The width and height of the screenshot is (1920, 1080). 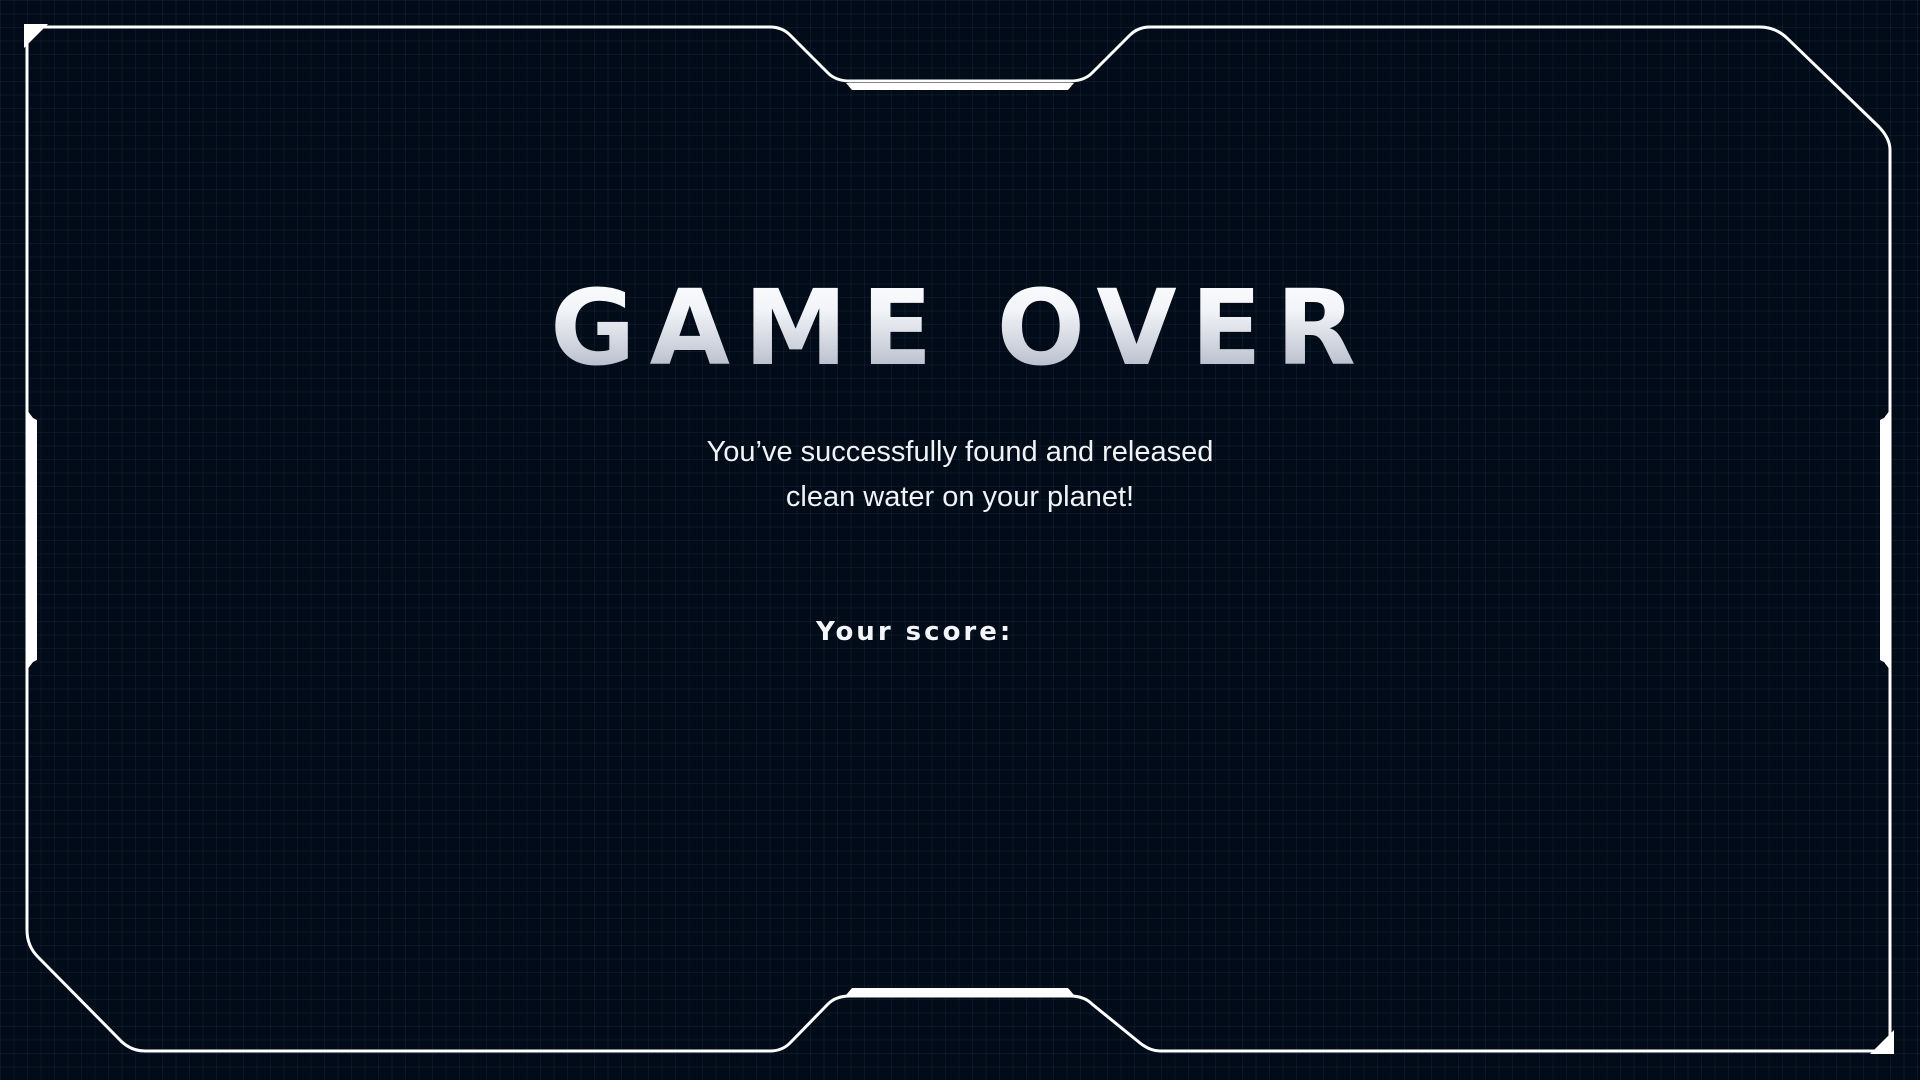 I want to click on hud-right-side-bar, so click(x=1885, y=540).